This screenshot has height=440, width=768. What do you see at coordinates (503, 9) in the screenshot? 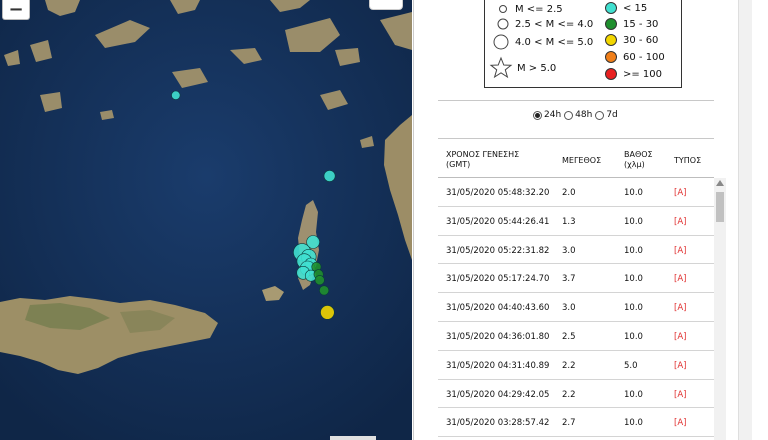
I see `circle-small-icon` at bounding box center [503, 9].